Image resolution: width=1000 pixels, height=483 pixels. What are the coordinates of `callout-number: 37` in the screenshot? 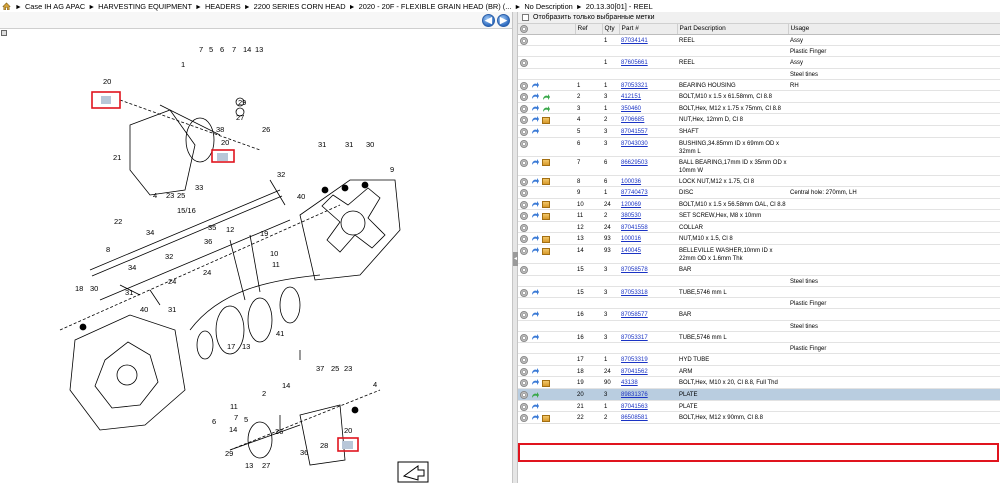 It's located at (320, 368).